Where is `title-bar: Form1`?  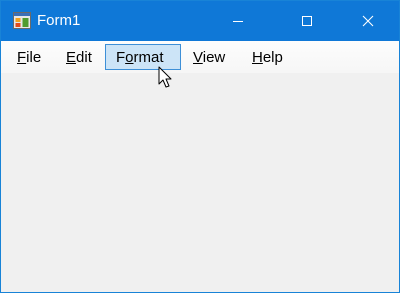
title-bar: Form1 is located at coordinates (200, 21).